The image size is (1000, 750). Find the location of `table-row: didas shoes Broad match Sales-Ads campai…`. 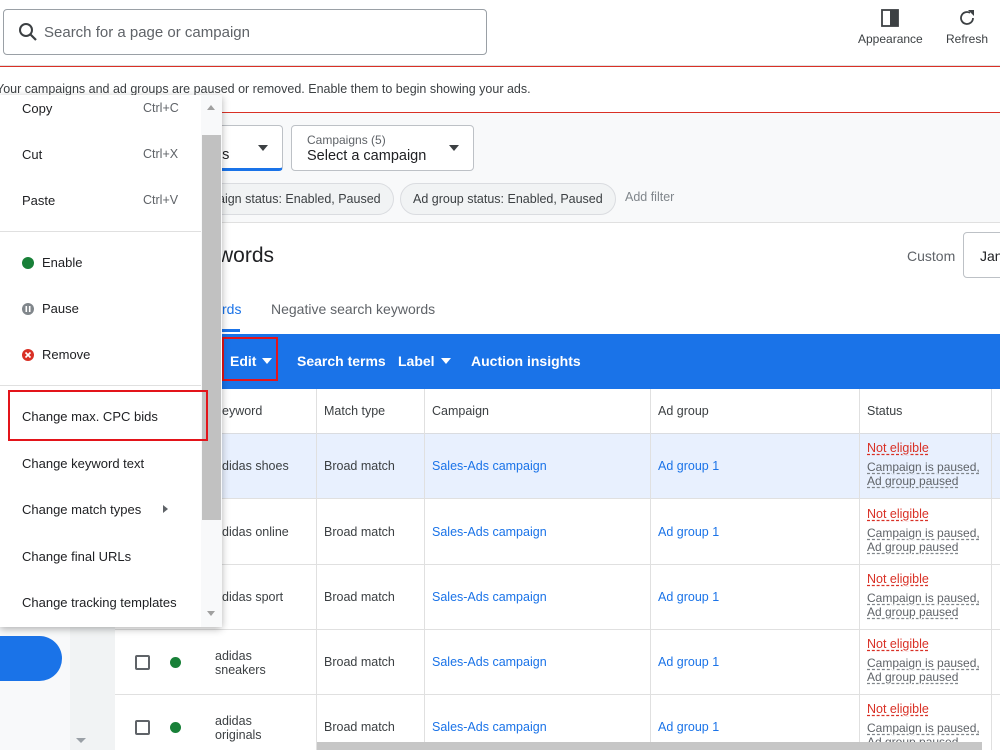

table-row: didas shoes Broad match Sales-Ads campai… is located at coordinates (557, 466).